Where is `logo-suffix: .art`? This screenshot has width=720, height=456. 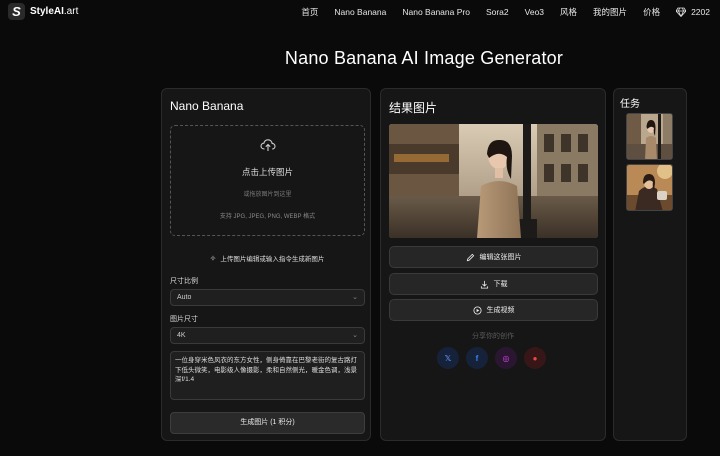
logo-suffix: .art is located at coordinates (71, 11).